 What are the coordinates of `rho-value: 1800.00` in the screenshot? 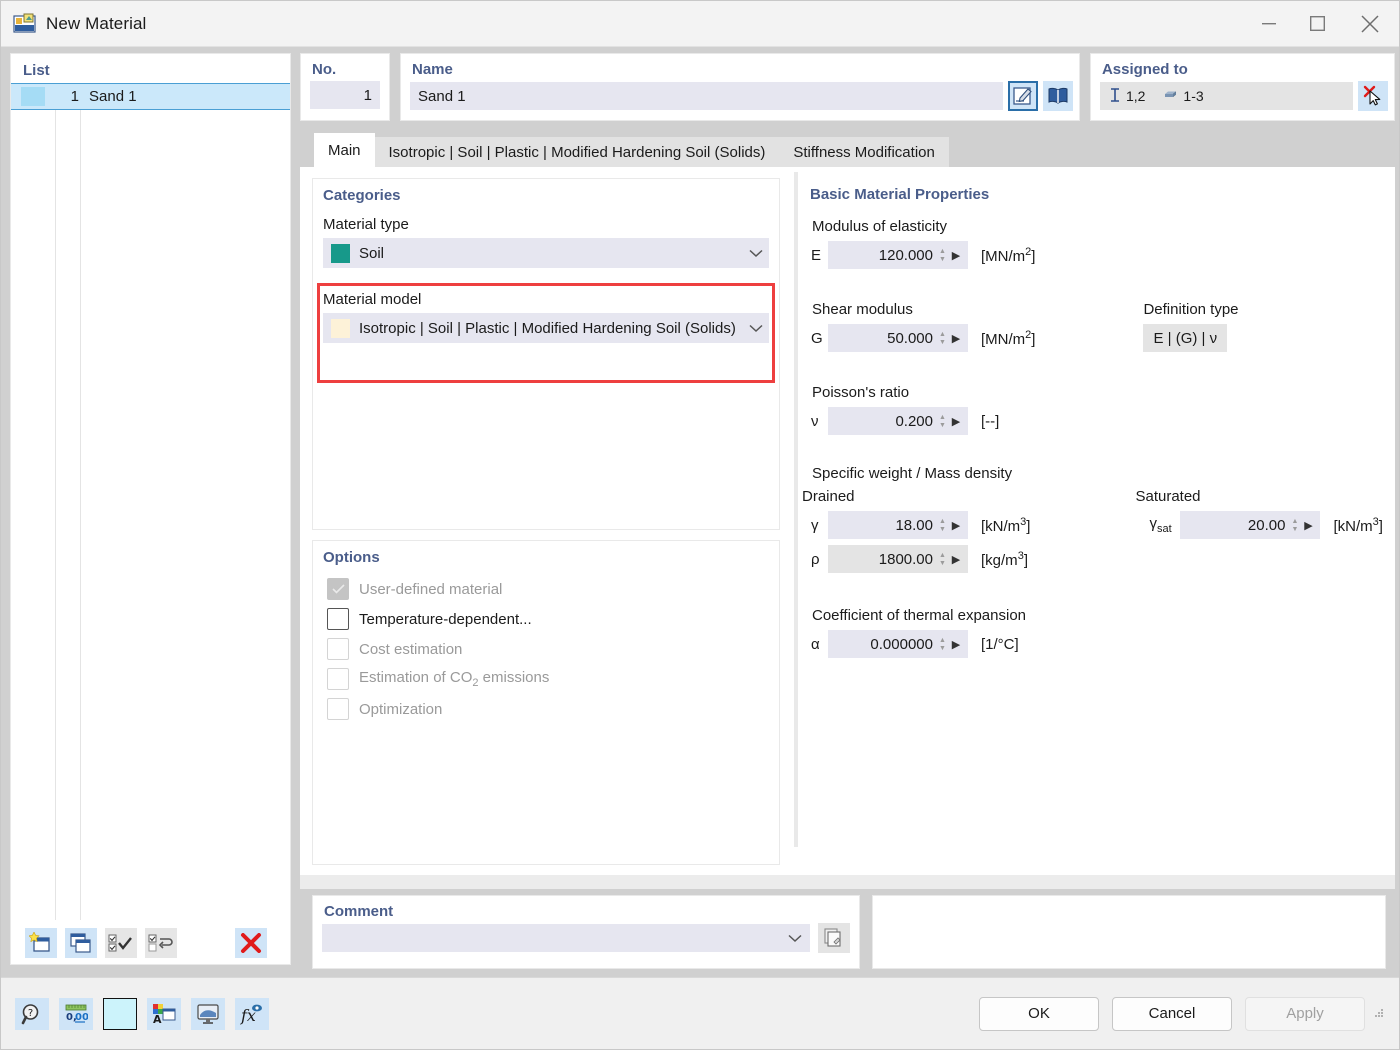 It's located at (905, 559).